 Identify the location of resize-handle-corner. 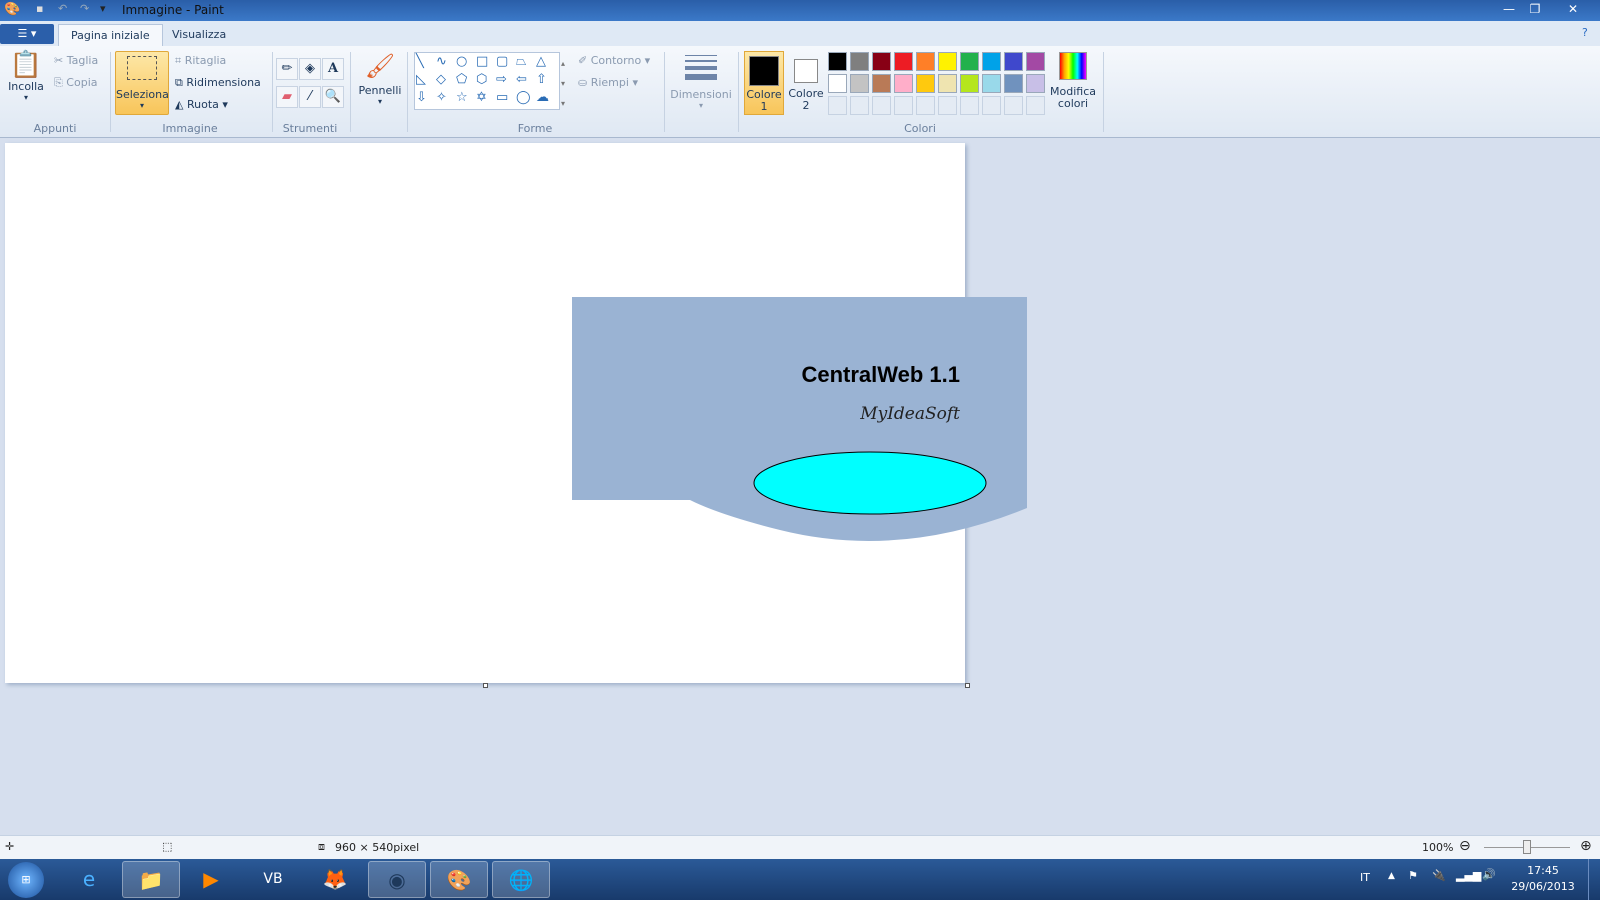
(967, 685).